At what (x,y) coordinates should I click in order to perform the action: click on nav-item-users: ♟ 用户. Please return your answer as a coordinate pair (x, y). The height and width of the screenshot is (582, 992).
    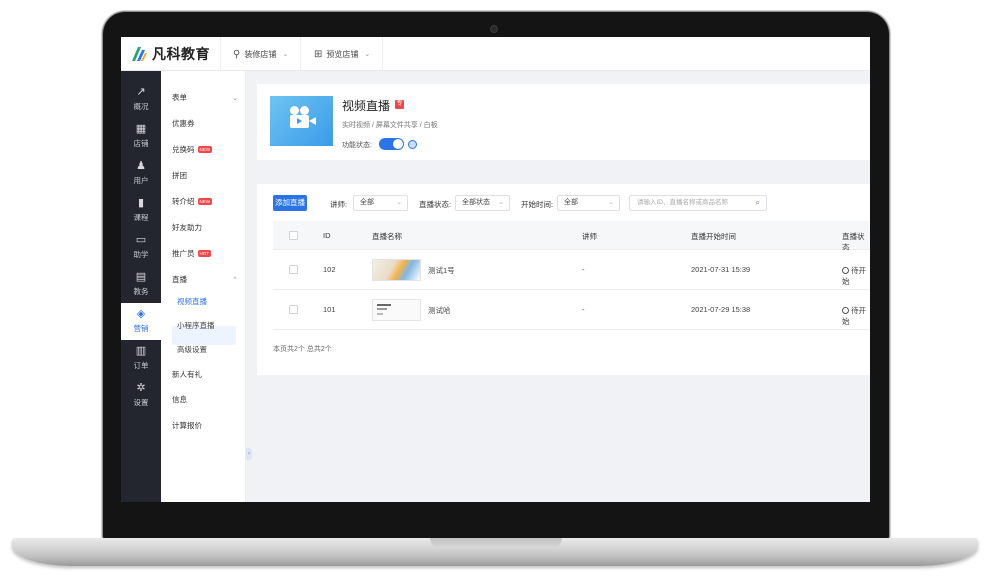
    Looking at the image, I should click on (141, 173).